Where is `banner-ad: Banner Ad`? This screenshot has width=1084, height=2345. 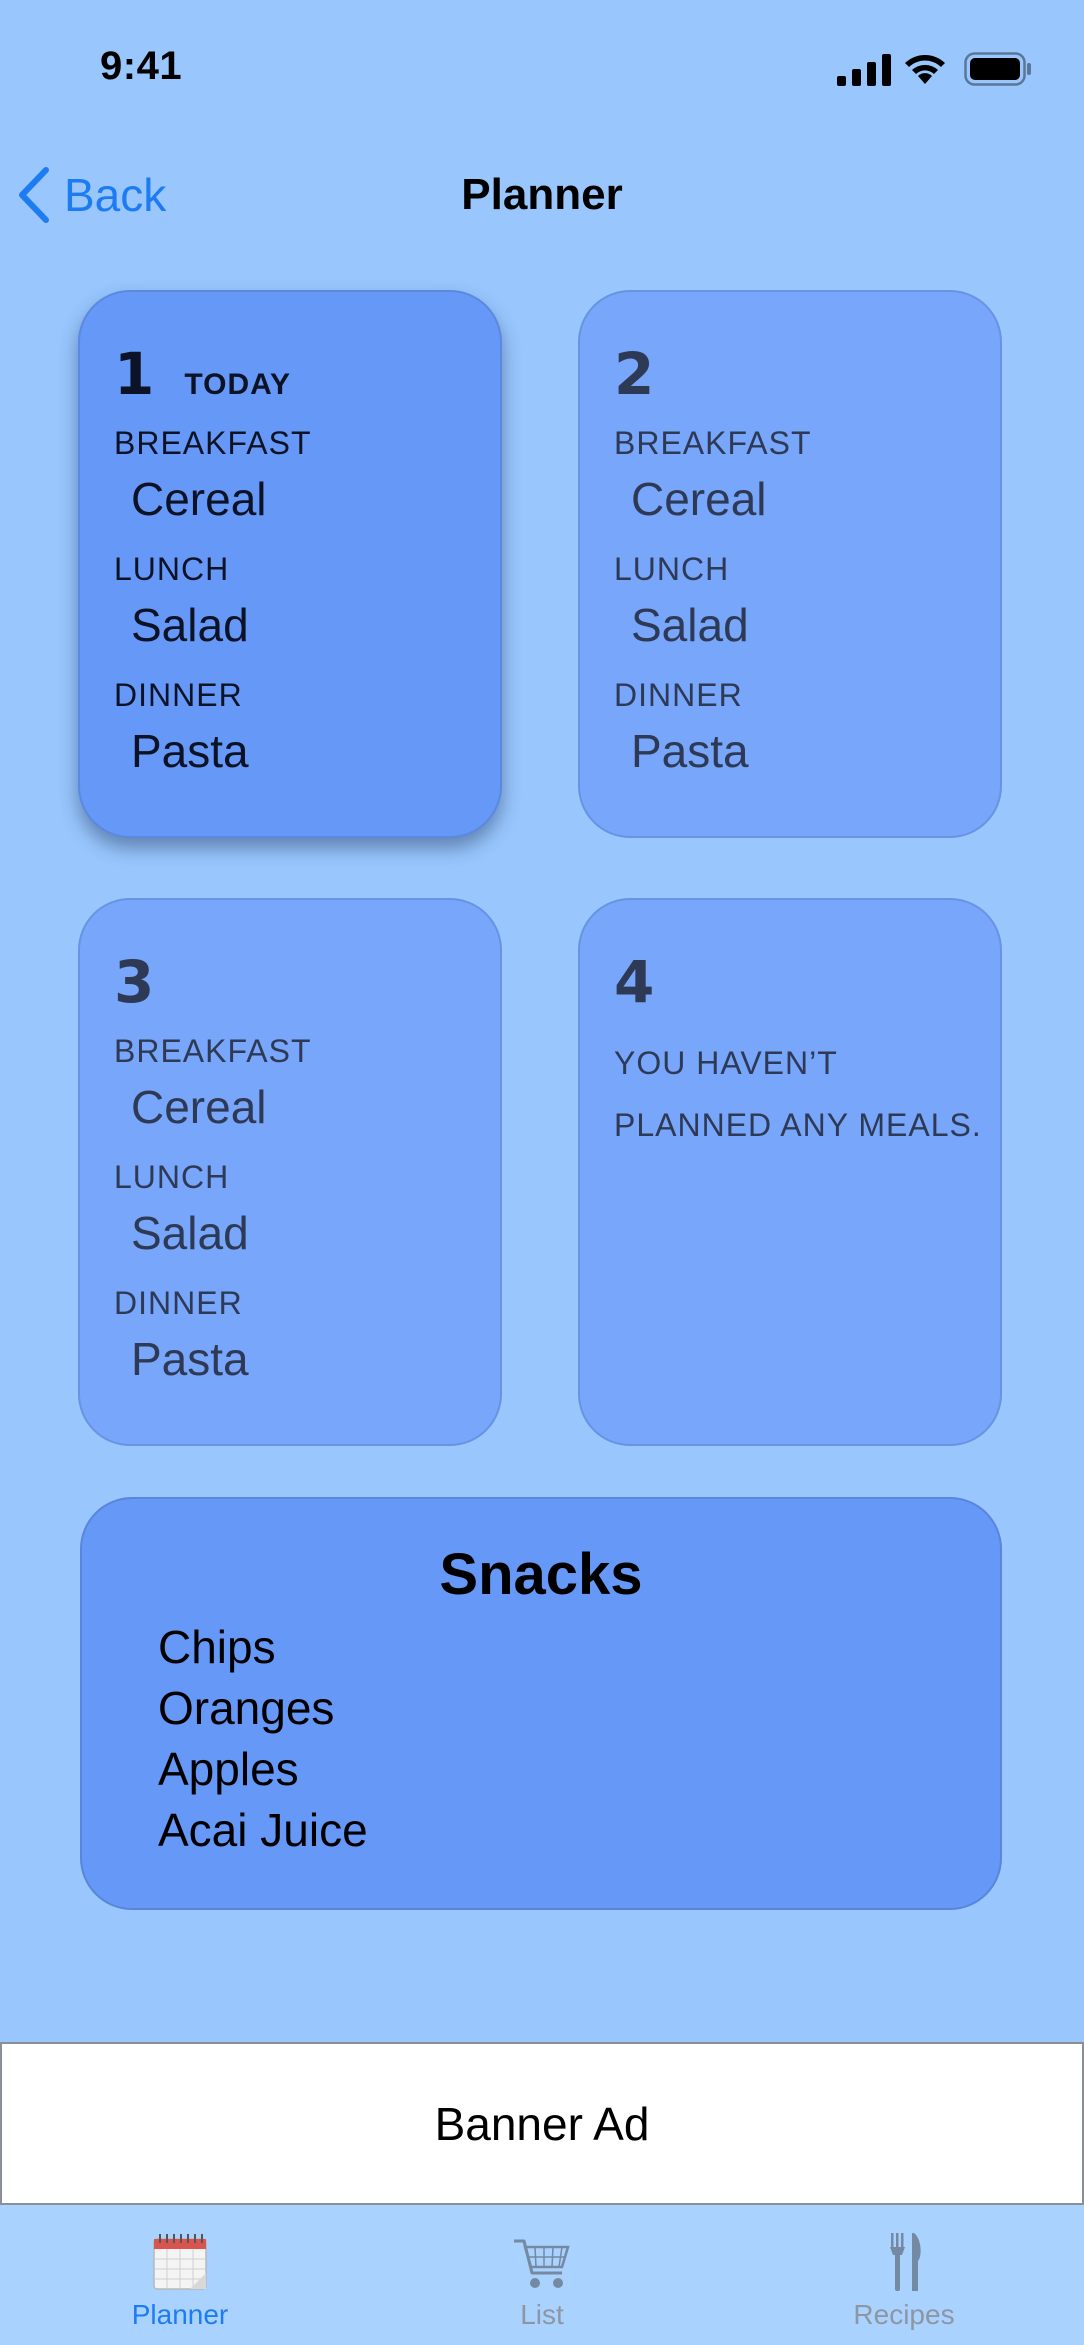 banner-ad: Banner Ad is located at coordinates (542, 2123).